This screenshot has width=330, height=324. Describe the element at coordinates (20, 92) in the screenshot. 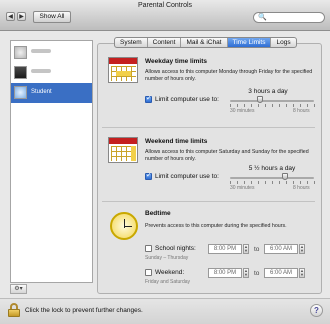

I see `snowflake-avatar-icon` at that location.